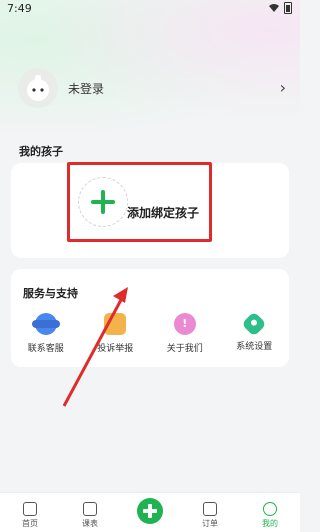 This screenshot has height=532, width=320. What do you see at coordinates (90, 523) in the screenshot?
I see `tab-label: 课表` at bounding box center [90, 523].